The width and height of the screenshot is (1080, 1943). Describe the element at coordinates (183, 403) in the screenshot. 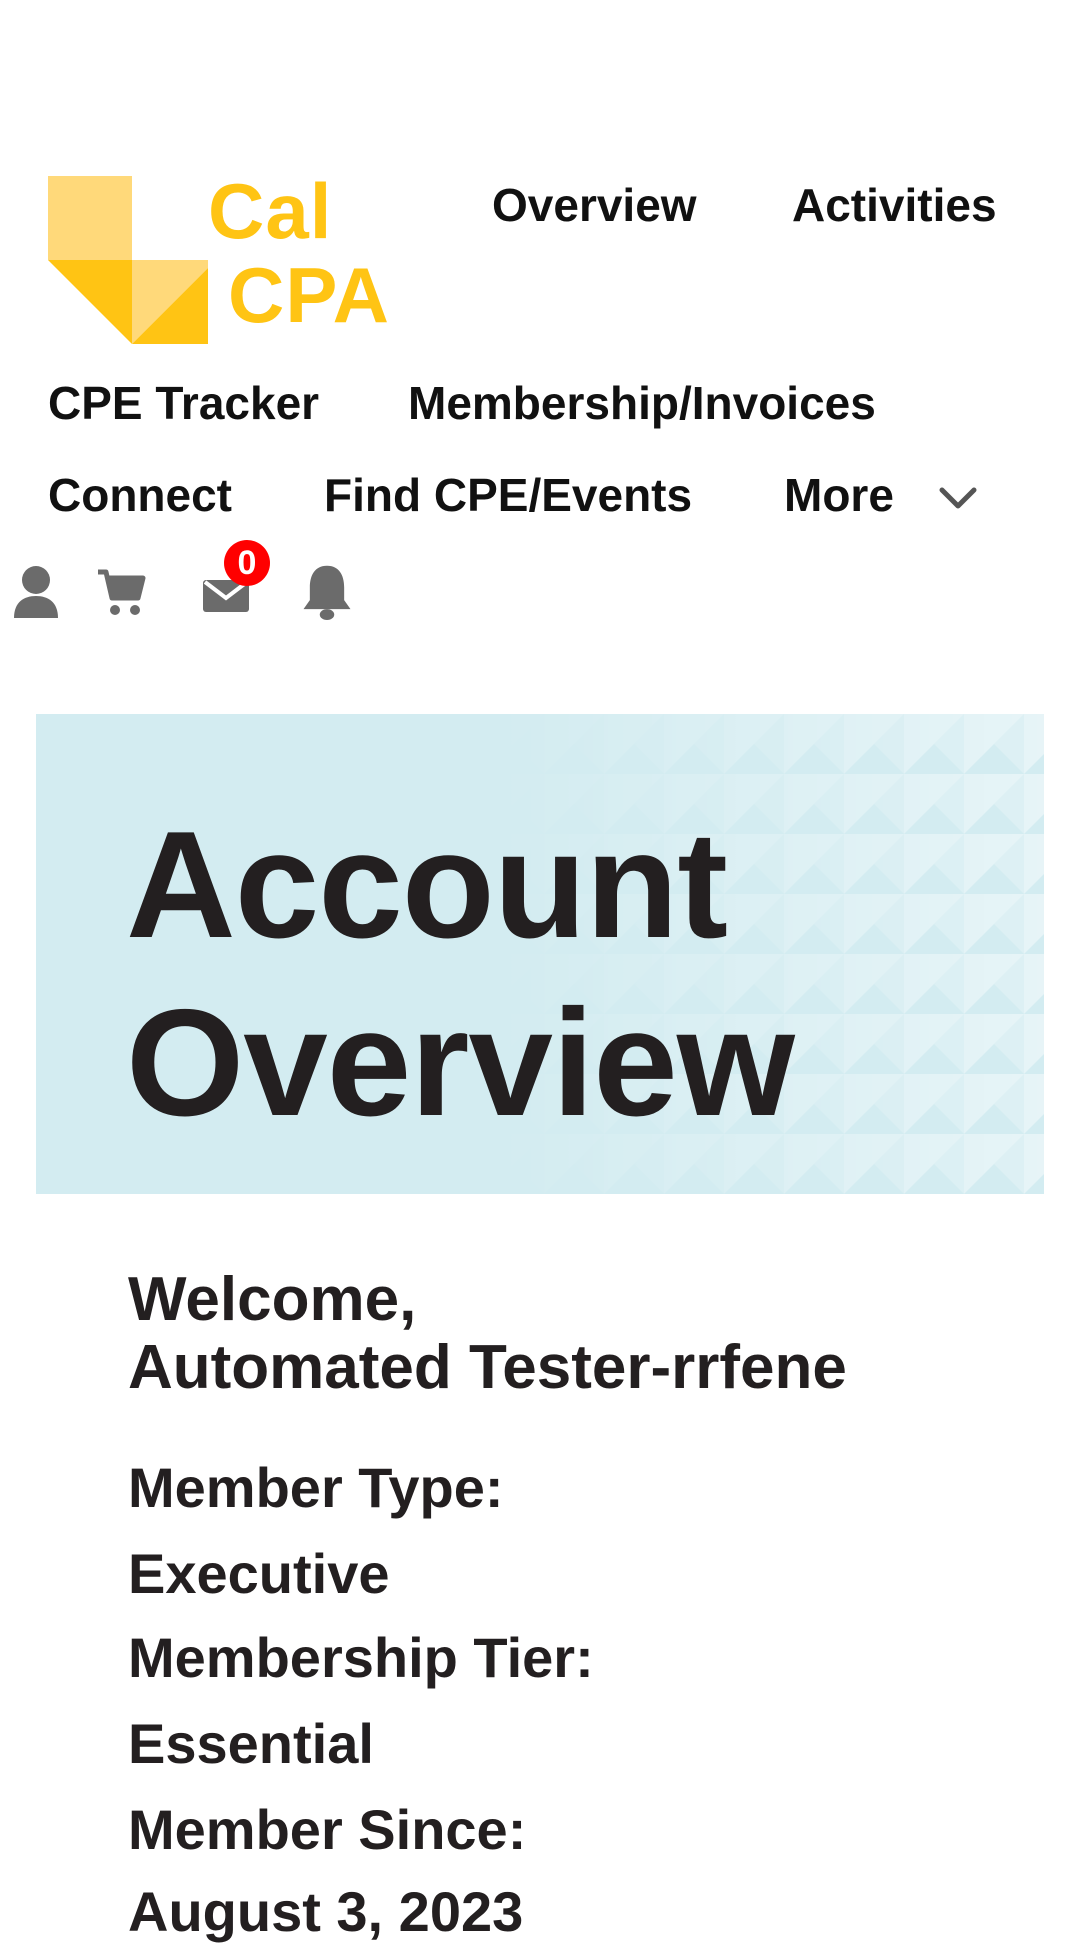

I see `nav-cpe-tracker: CPE Tracker` at that location.